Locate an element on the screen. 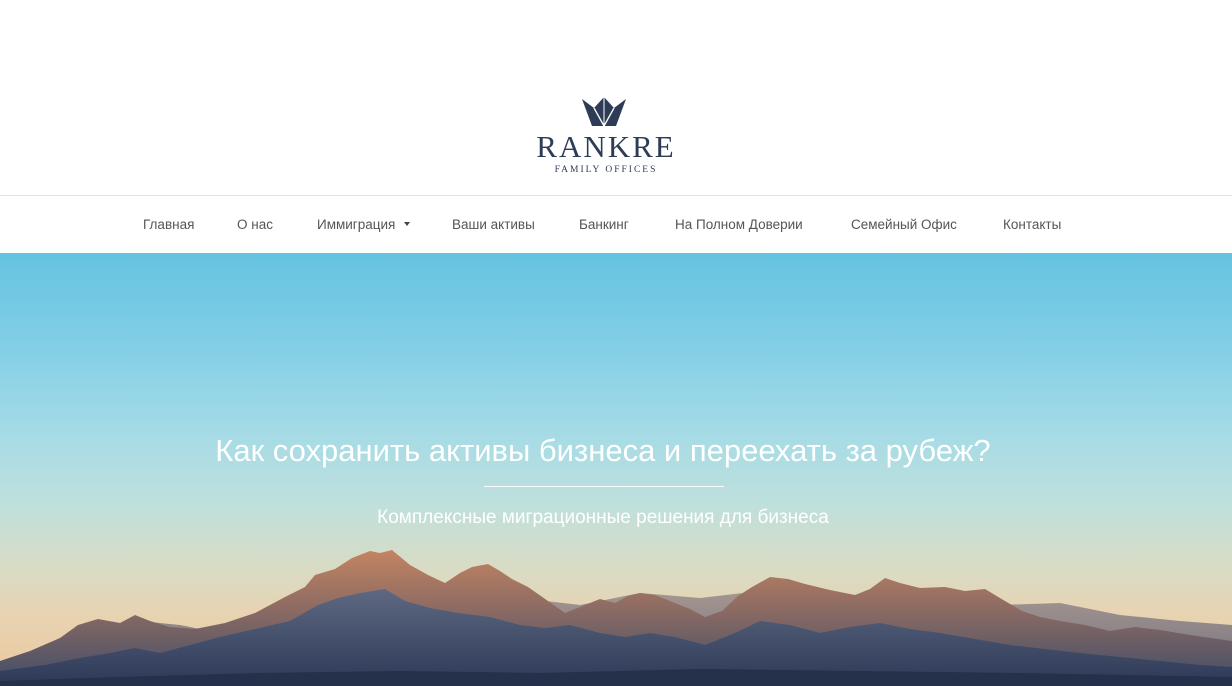  nav-item-immigration: Иммиграция is located at coordinates (364, 225).